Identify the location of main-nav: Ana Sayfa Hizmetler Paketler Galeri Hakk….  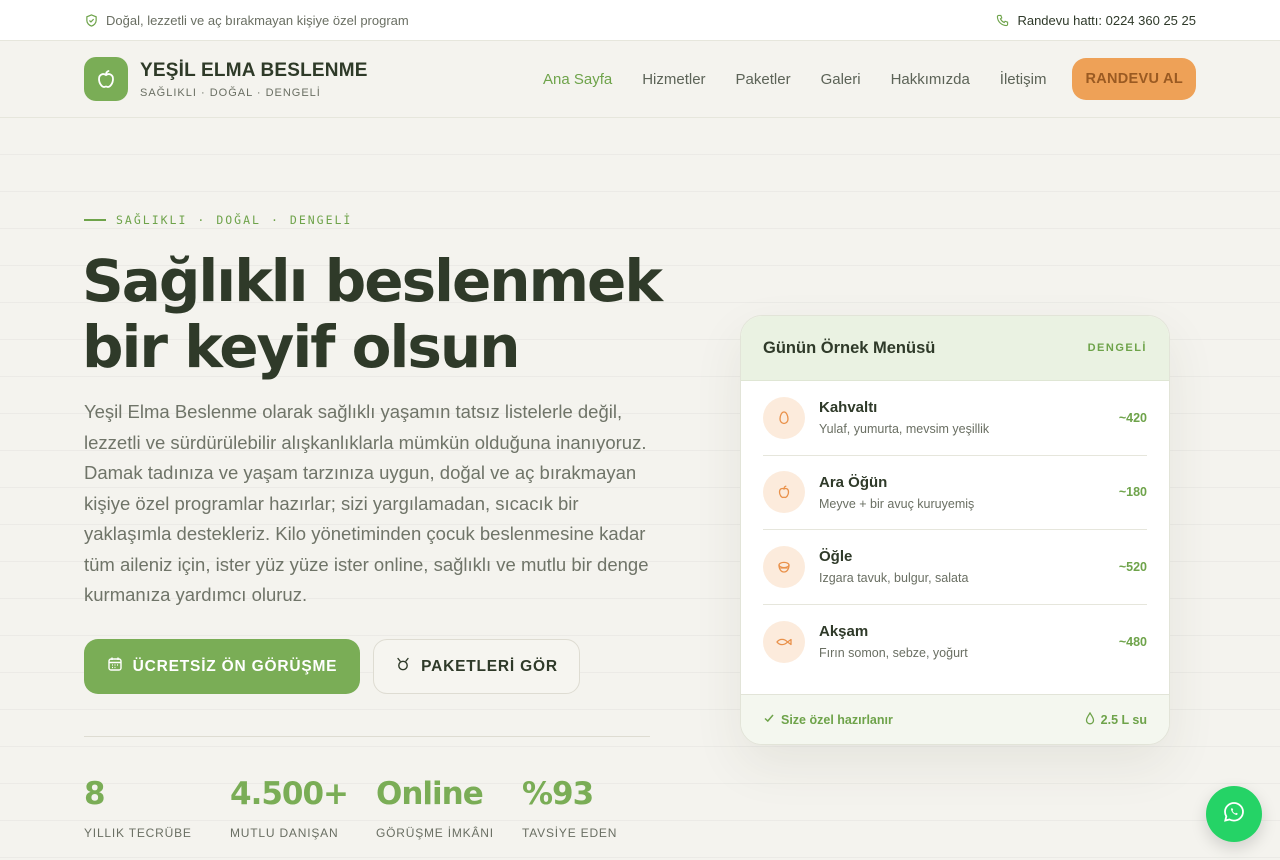
(869, 79).